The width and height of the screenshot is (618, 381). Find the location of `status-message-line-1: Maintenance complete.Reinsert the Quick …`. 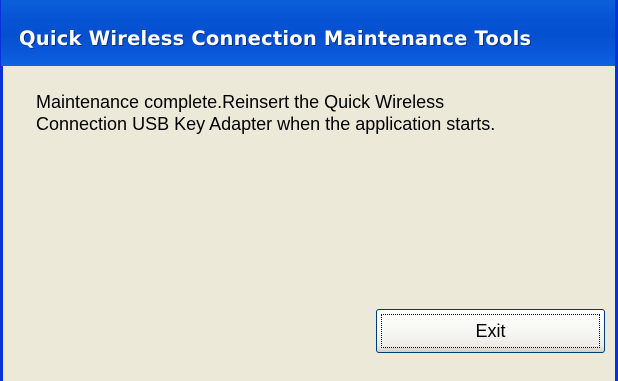

status-message-line-1: Maintenance complete.Reinsert the Quick … is located at coordinates (240, 102).